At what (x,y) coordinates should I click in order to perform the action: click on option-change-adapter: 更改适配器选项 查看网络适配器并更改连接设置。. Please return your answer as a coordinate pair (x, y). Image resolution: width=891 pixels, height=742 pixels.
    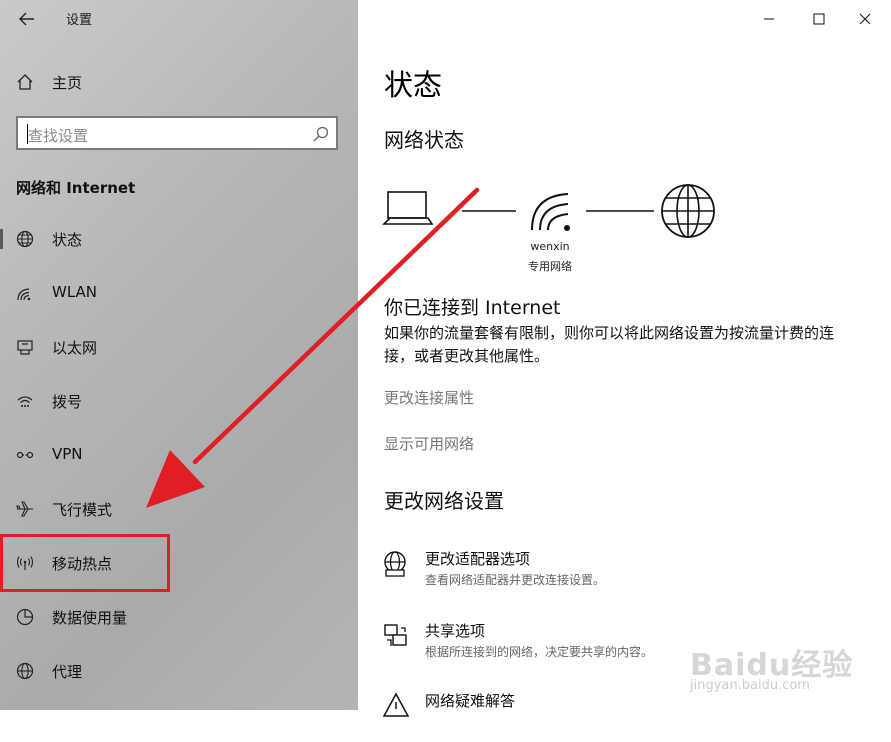
    Looking at the image, I should click on (632, 575).